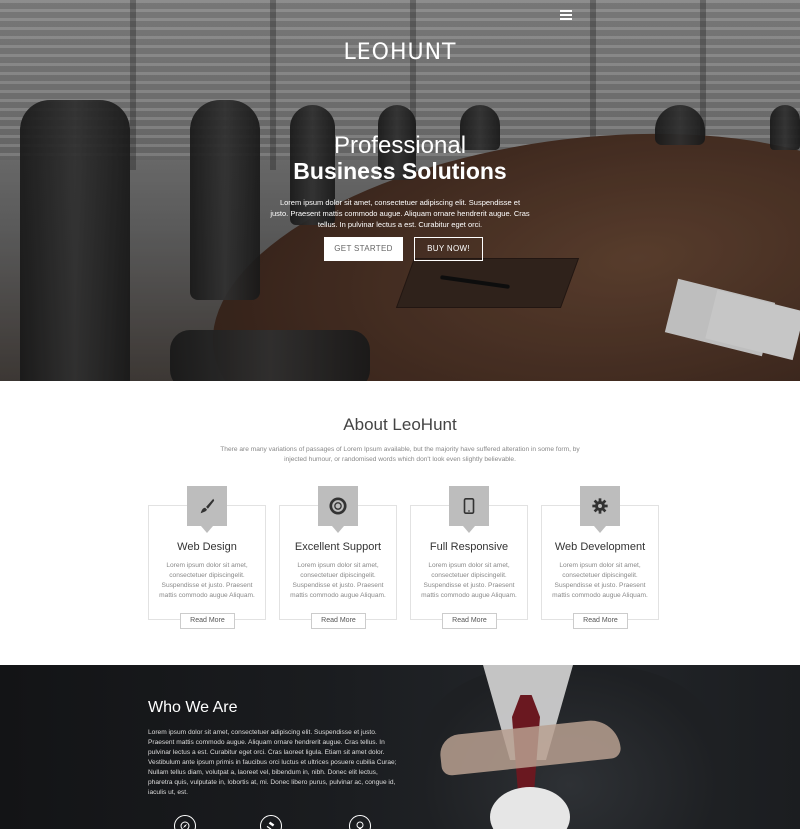 Image resolution: width=800 pixels, height=829 pixels. Describe the element at coordinates (448, 249) in the screenshot. I see `buy-now-button: BUY NOW!` at that location.